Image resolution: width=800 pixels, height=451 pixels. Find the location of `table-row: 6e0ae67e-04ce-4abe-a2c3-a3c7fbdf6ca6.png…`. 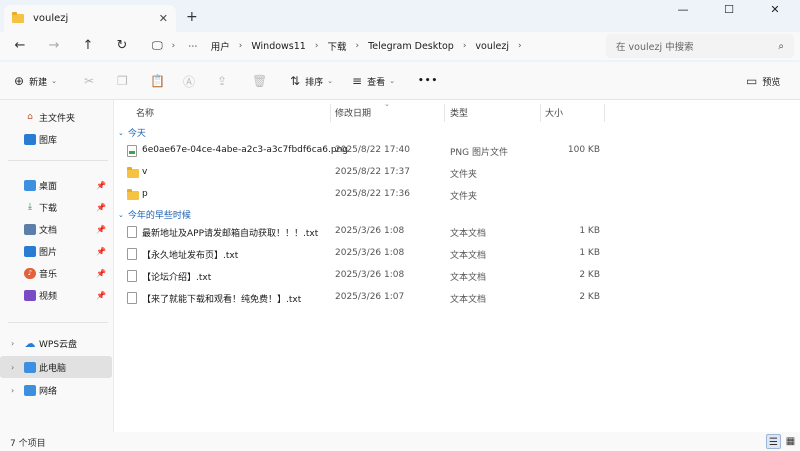

table-row: 6e0ae67e-04ce-4abe-a2c3-a3c7fbdf6ca6.png… is located at coordinates (457, 151).